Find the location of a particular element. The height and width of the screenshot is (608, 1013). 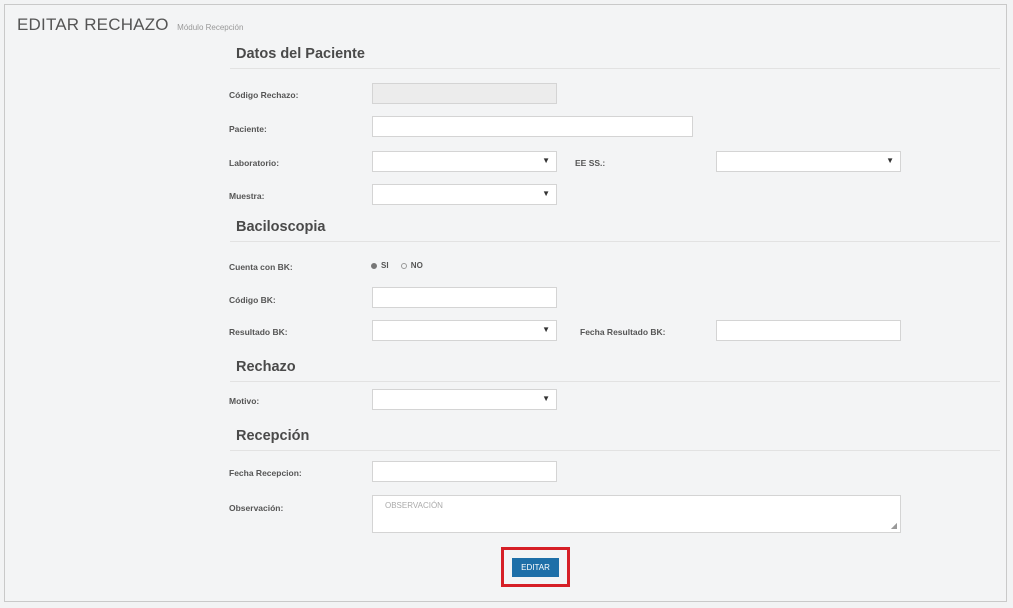

fecha-recepcion-label: Fecha Recepcion: is located at coordinates (265, 473).